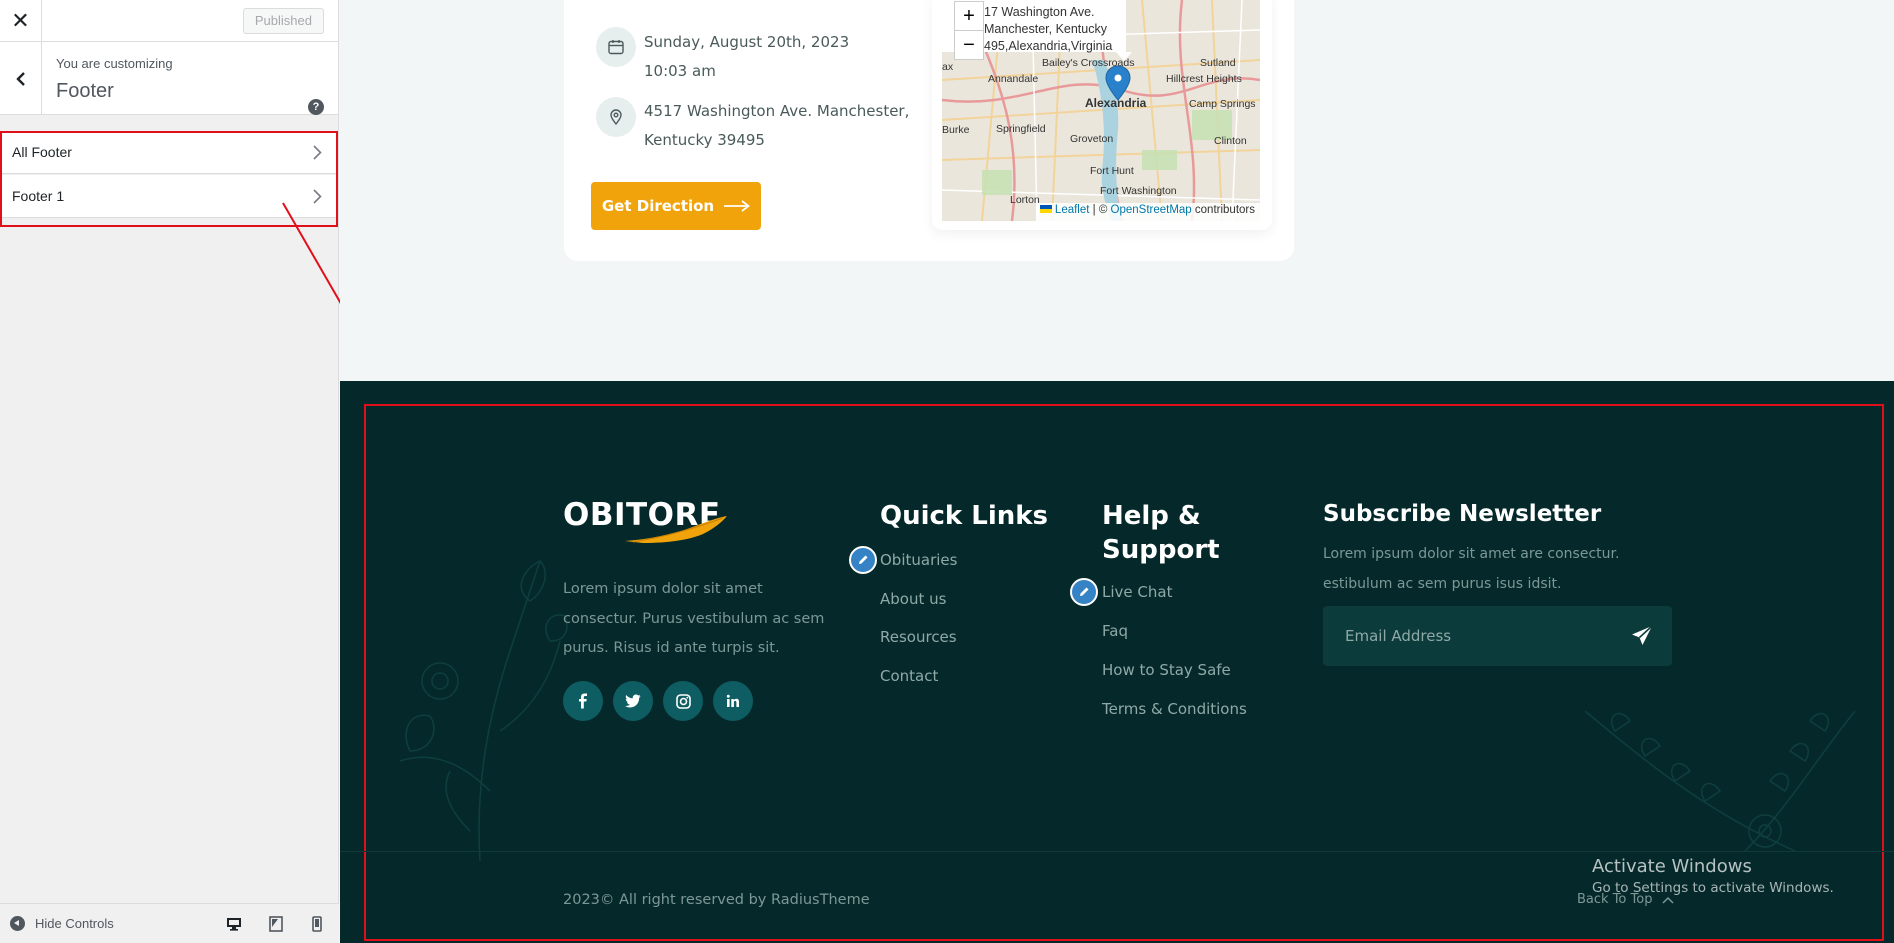 Image resolution: width=1894 pixels, height=943 pixels. What do you see at coordinates (733, 701) in the screenshot?
I see `linkedin-icon` at bounding box center [733, 701].